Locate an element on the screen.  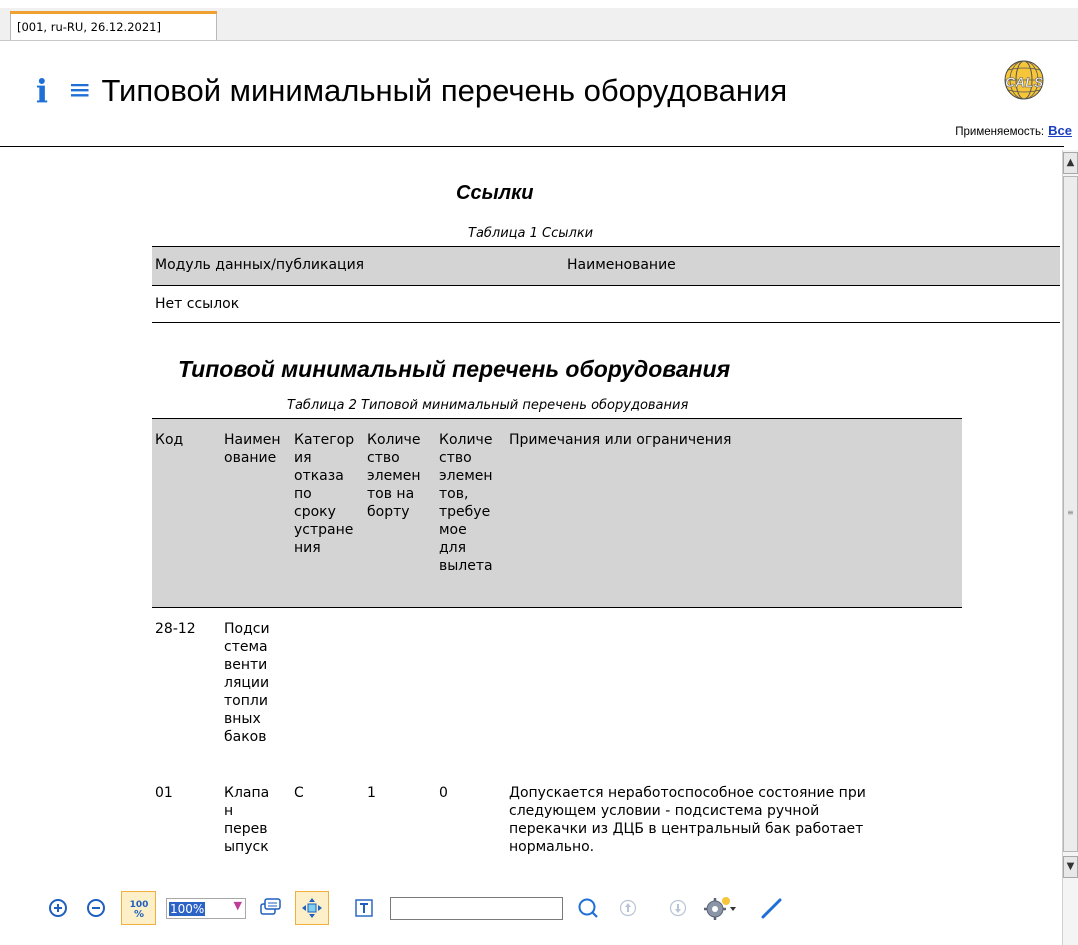
search-button is located at coordinates (588, 908).